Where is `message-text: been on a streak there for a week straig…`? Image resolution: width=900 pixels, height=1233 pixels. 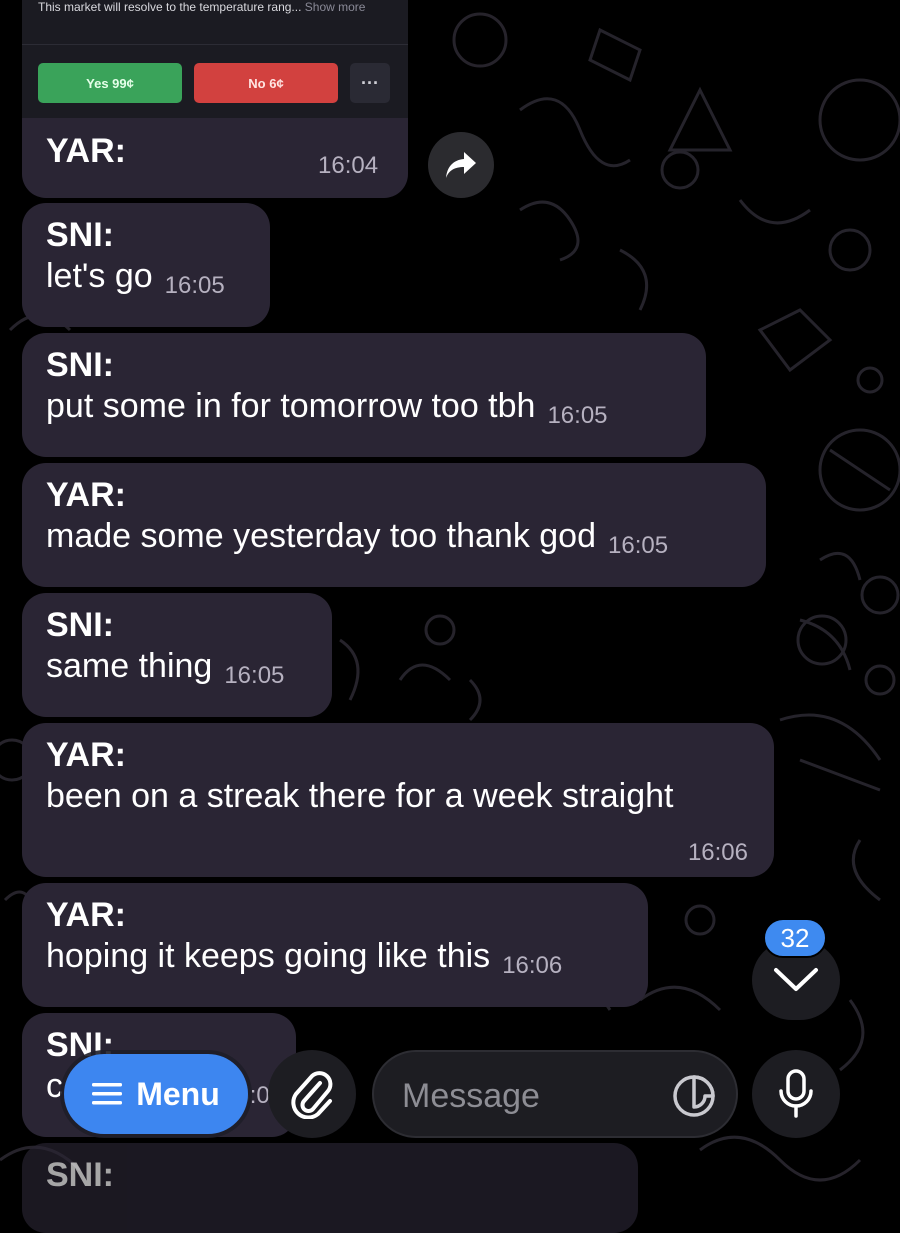
message-text: been on a streak there for a week straig… is located at coordinates (360, 796).